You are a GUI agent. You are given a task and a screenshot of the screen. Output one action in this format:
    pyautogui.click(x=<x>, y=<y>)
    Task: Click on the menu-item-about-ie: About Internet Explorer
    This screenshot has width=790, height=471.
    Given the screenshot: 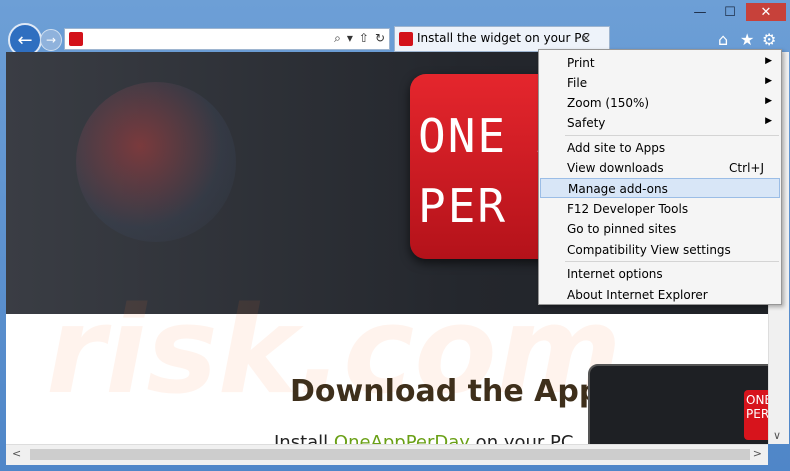 What is the action you would take?
    pyautogui.click(x=660, y=295)
    